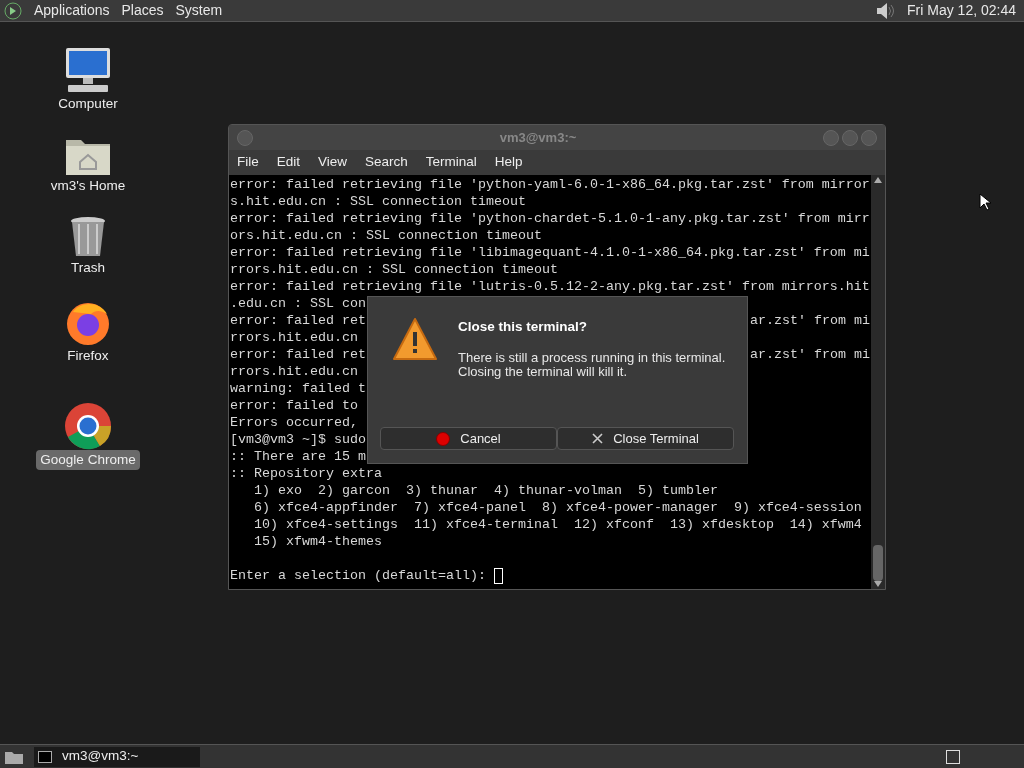 The image size is (1024, 768). Describe the element at coordinates (245, 137) in the screenshot. I see `window-menu-button` at that location.